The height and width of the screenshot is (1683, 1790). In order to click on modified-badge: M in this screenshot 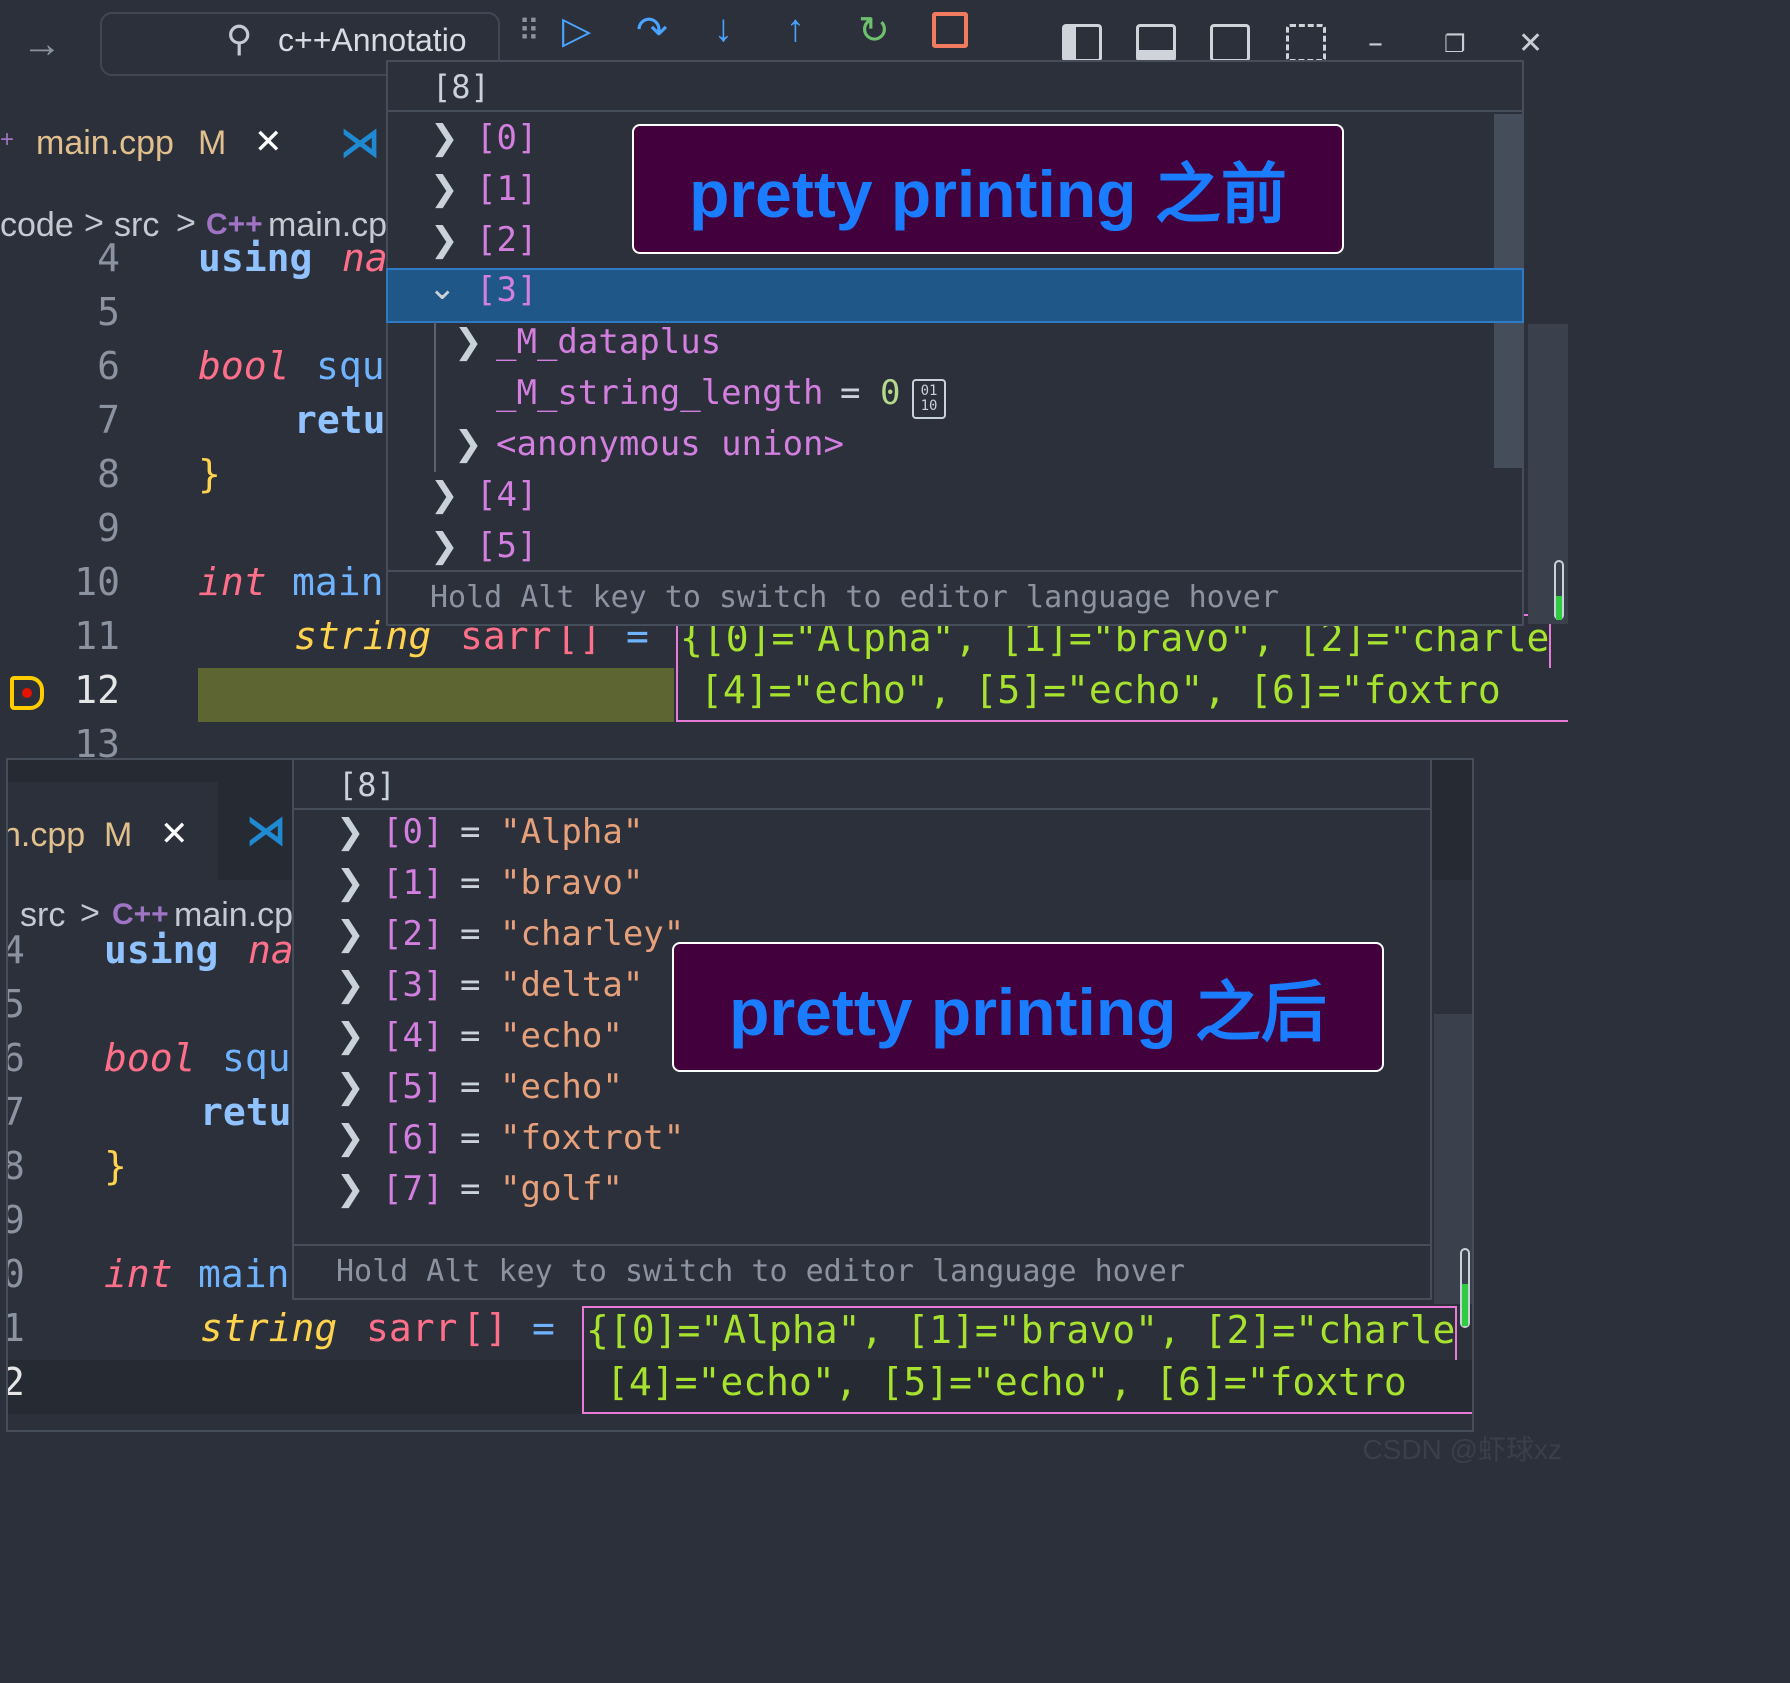, I will do `click(212, 143)`.